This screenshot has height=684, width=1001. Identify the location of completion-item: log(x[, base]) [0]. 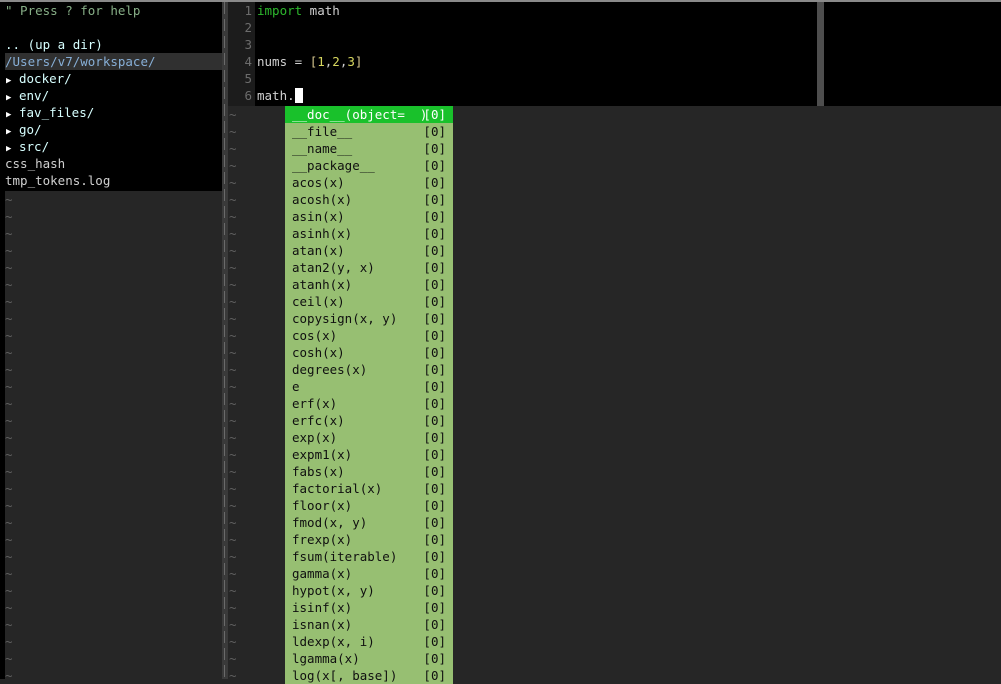
(369, 675).